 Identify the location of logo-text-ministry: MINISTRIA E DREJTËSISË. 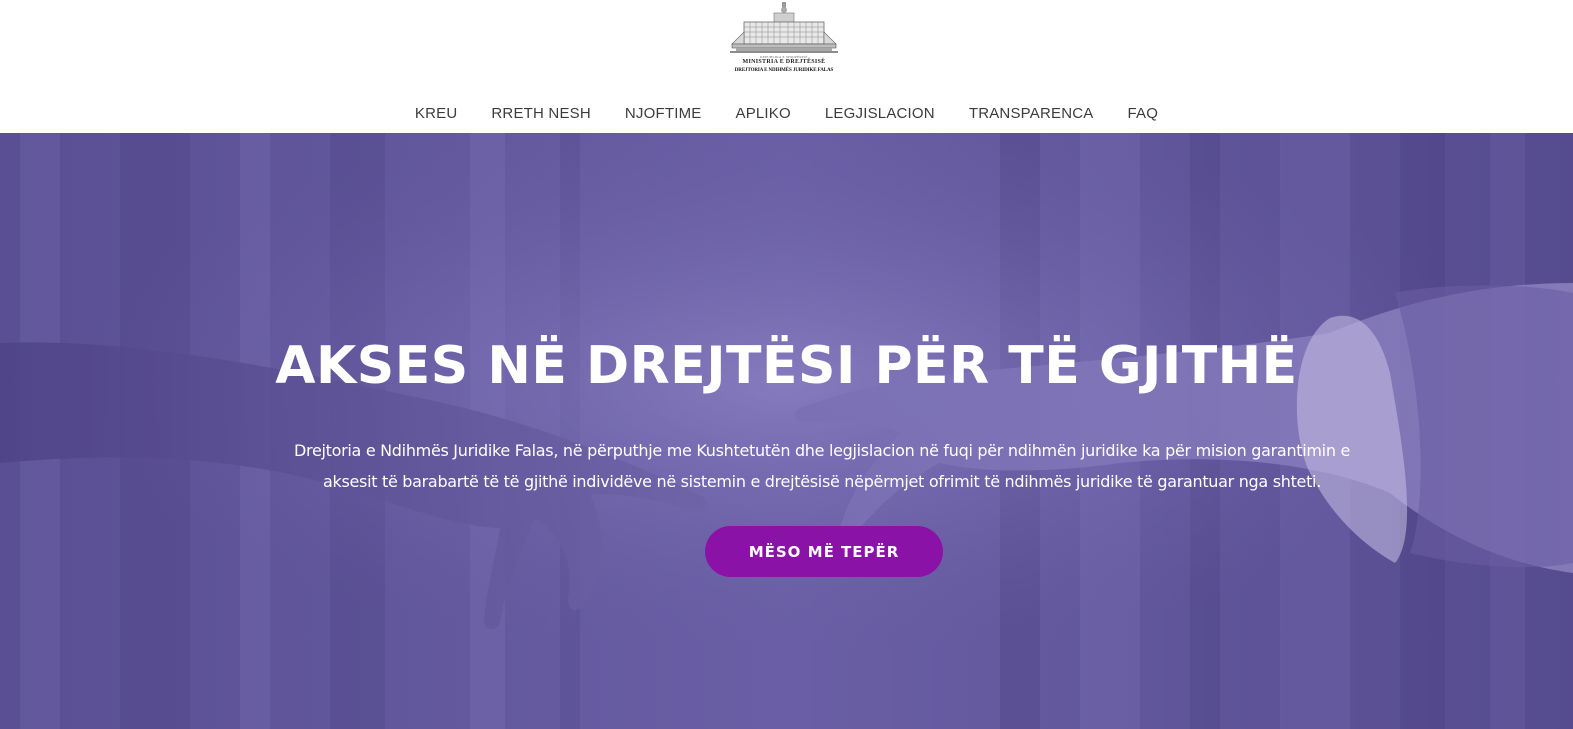
(784, 62).